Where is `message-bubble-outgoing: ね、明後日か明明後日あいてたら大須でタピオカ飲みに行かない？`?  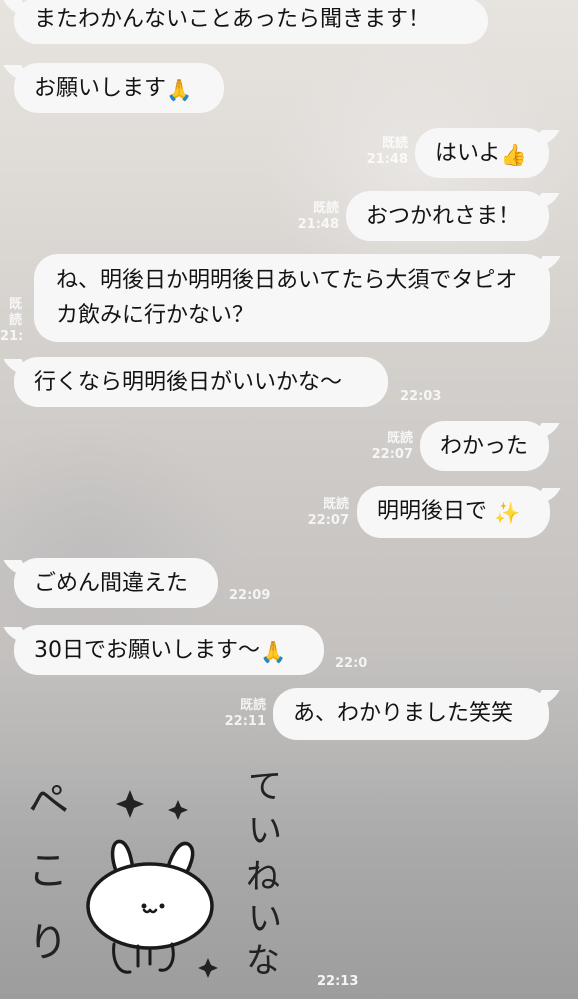 message-bubble-outgoing: ね、明後日か明明後日あいてたら大須でタピオカ飲みに行かない？ is located at coordinates (292, 298).